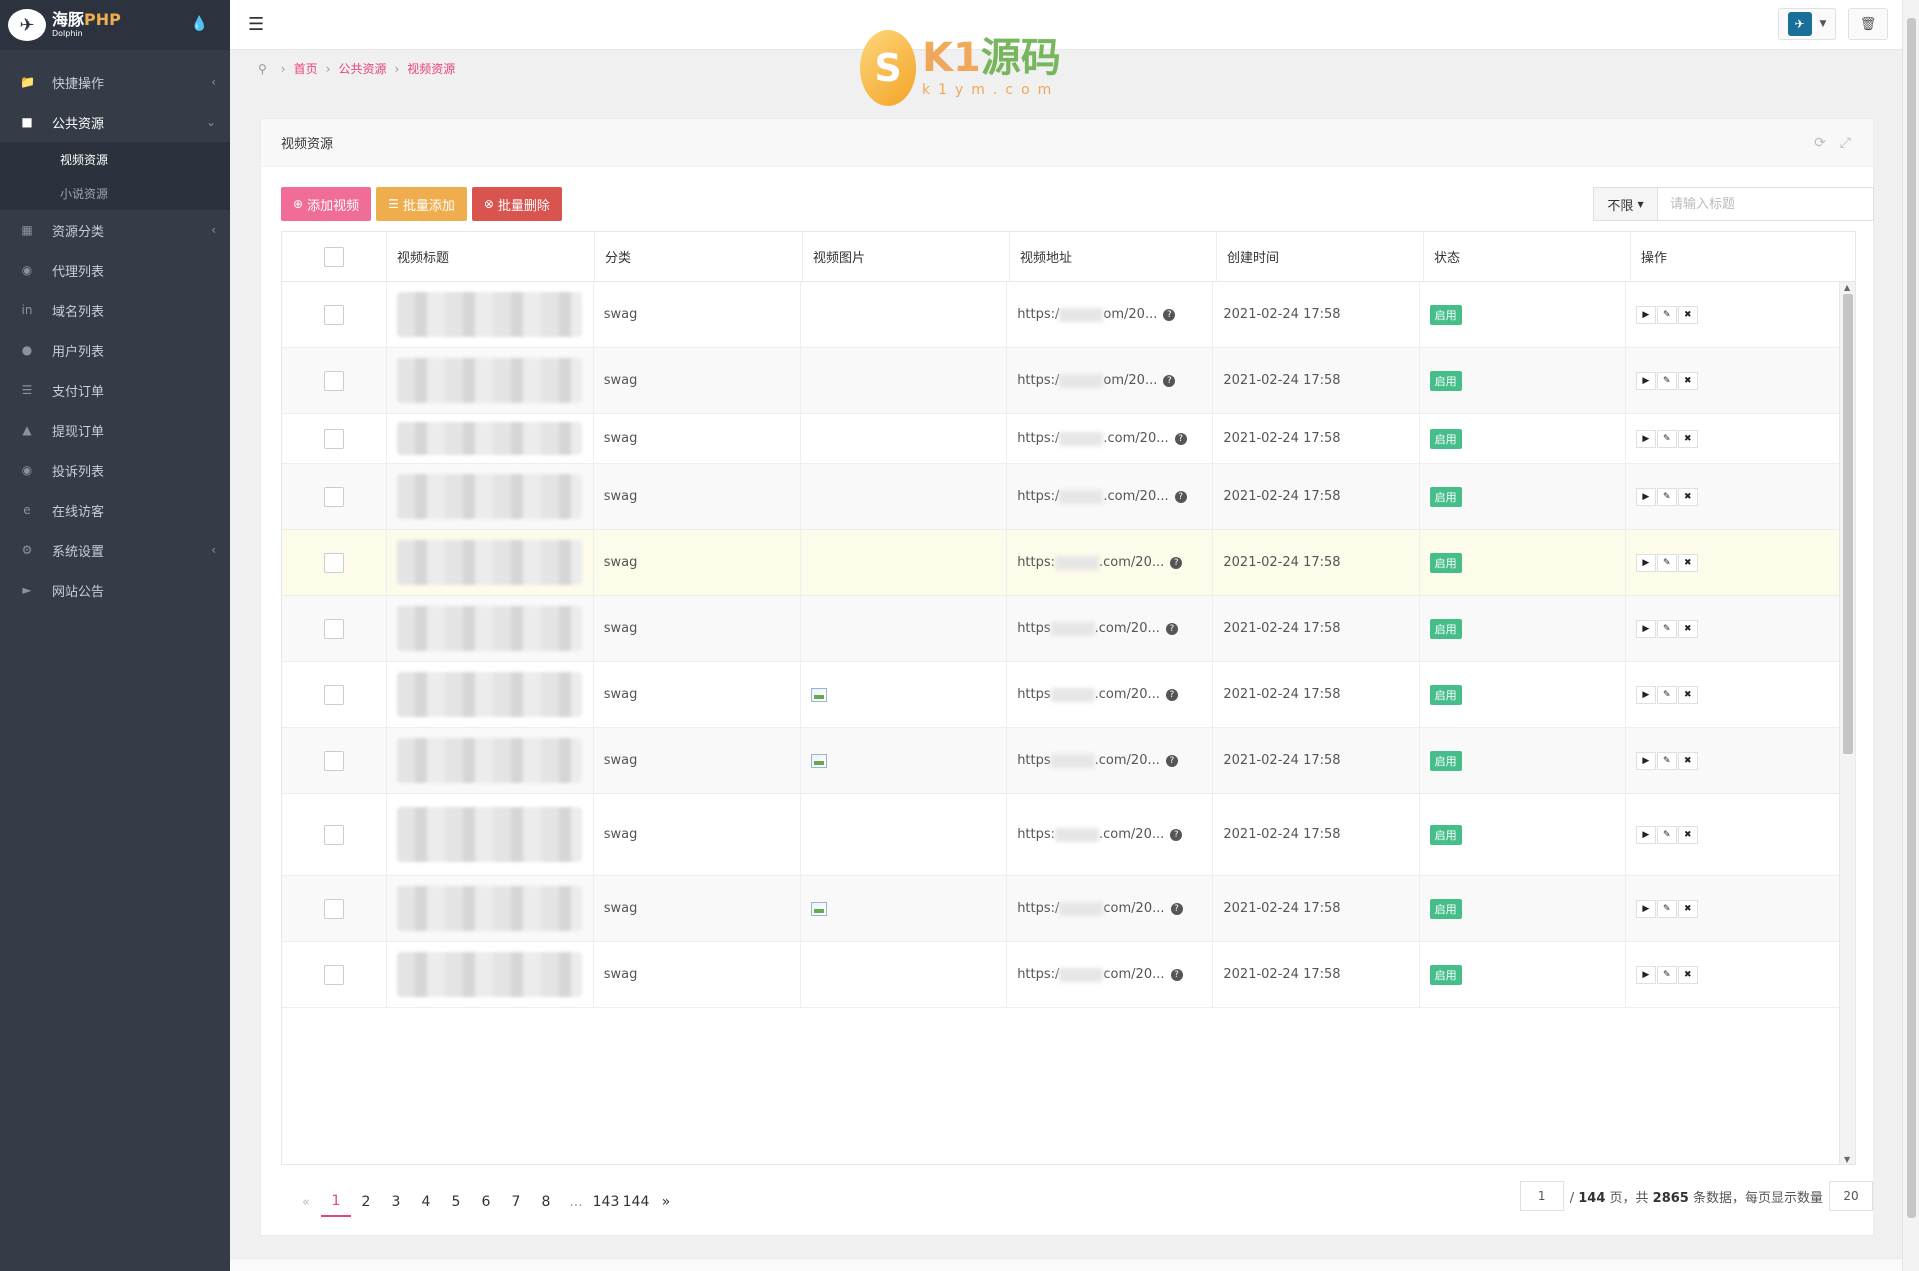 This screenshot has height=1271, width=1919. What do you see at coordinates (115, 25) in the screenshot?
I see `logo: ✈ 海豚PHP Dolphin 💧` at bounding box center [115, 25].